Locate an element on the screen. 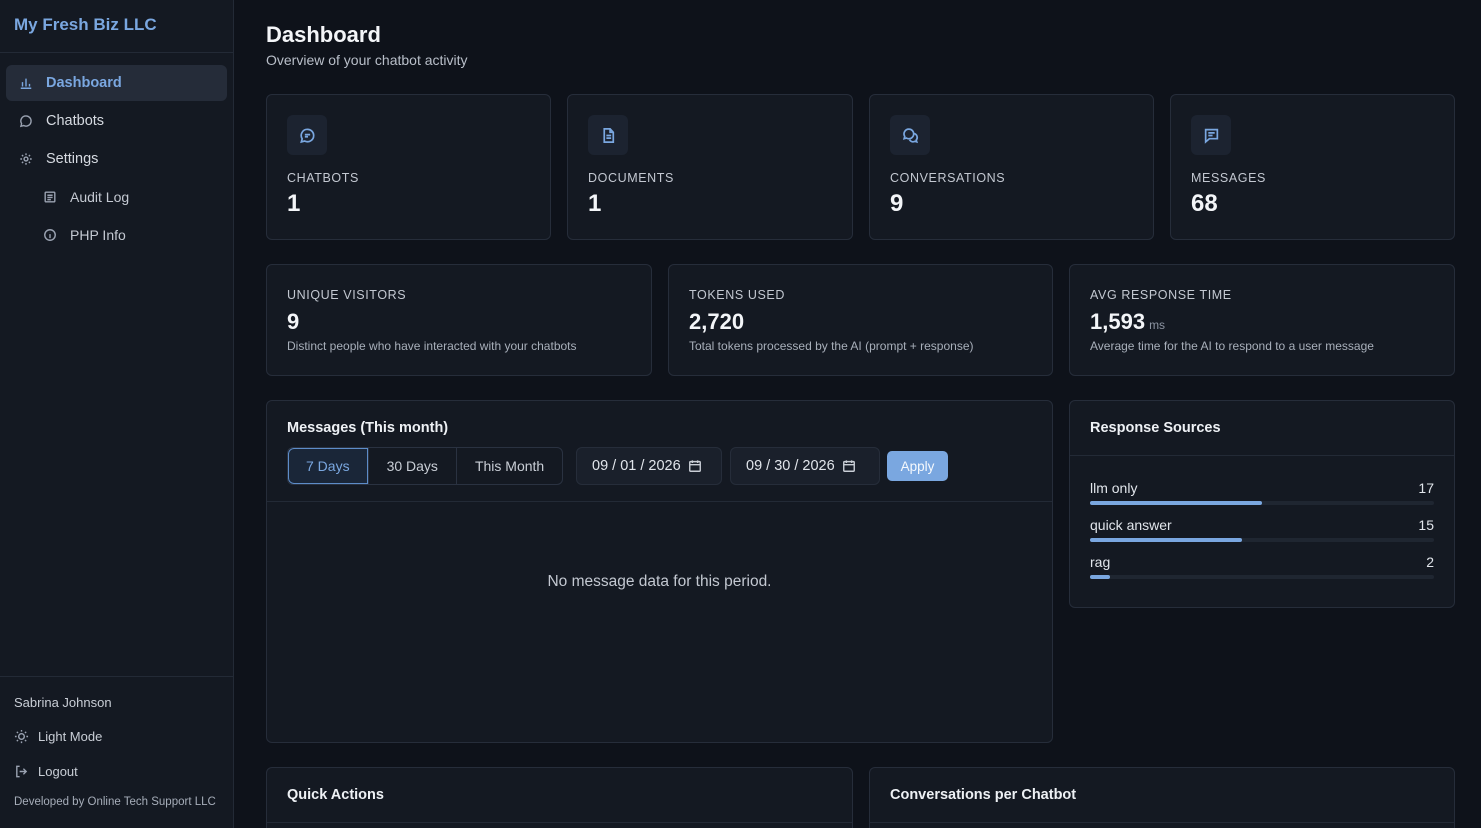  metric-value: 9 is located at coordinates (293, 322).